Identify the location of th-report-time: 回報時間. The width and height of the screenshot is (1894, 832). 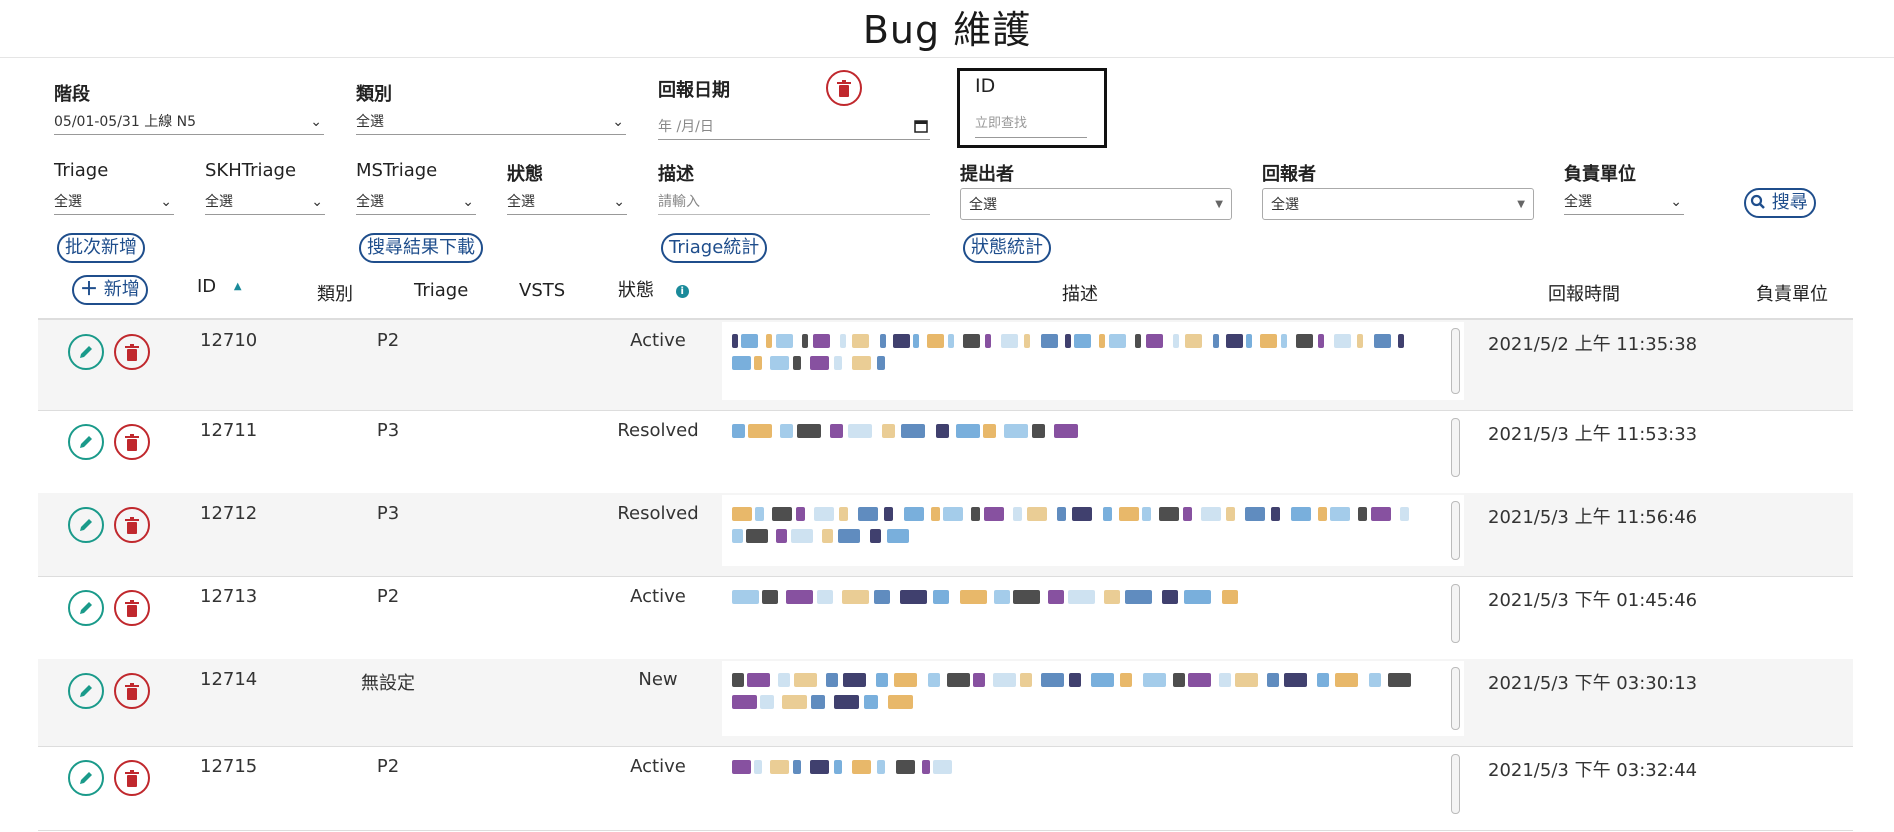
(1584, 293).